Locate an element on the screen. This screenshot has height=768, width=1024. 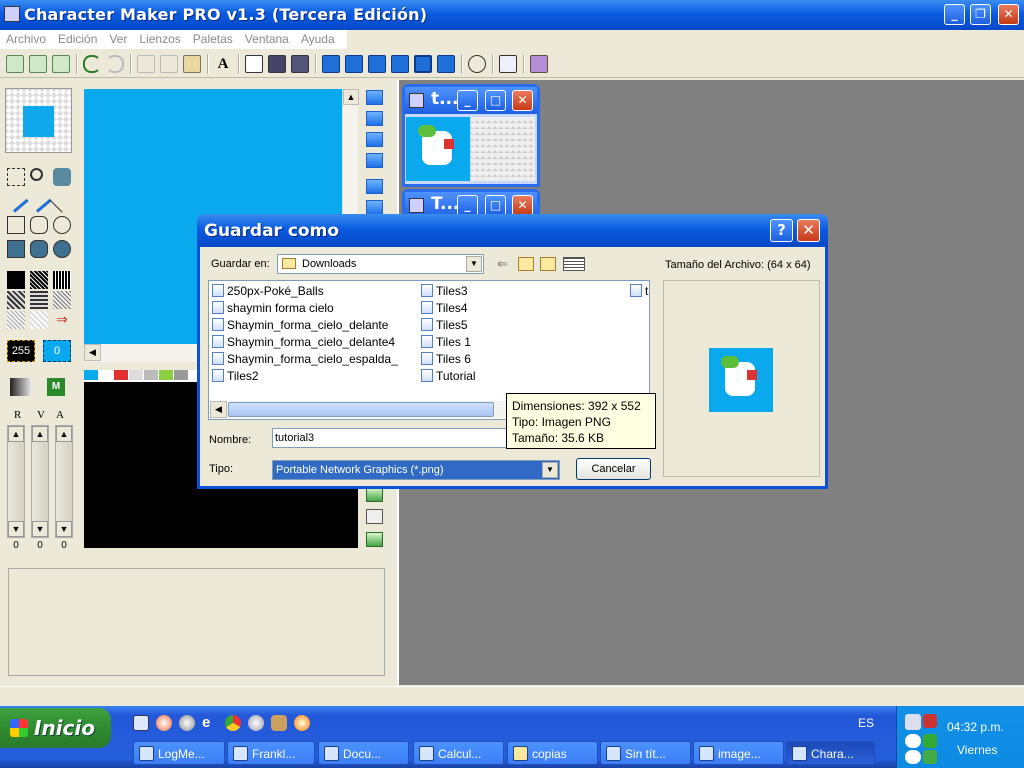
pattern-lighter-icon is located at coordinates (16, 320).